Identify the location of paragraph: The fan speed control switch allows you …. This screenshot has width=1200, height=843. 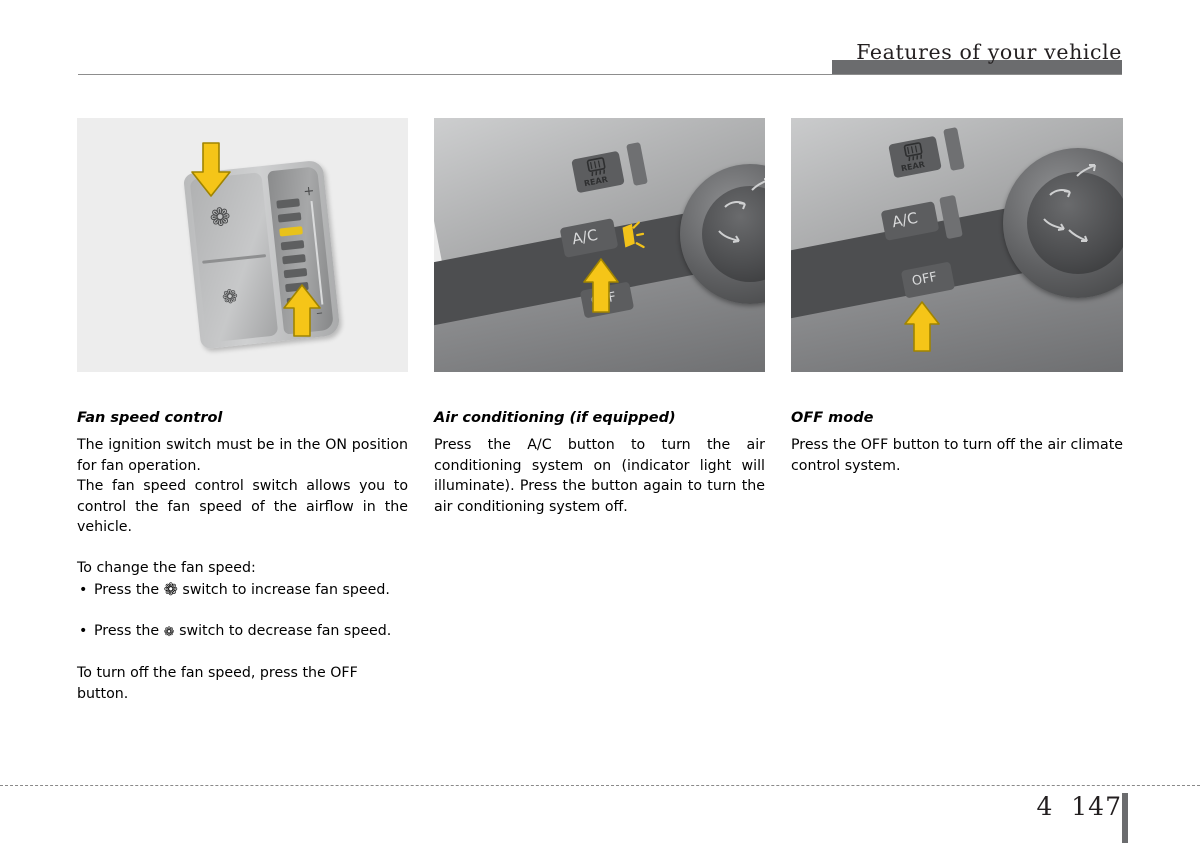
(242, 506).